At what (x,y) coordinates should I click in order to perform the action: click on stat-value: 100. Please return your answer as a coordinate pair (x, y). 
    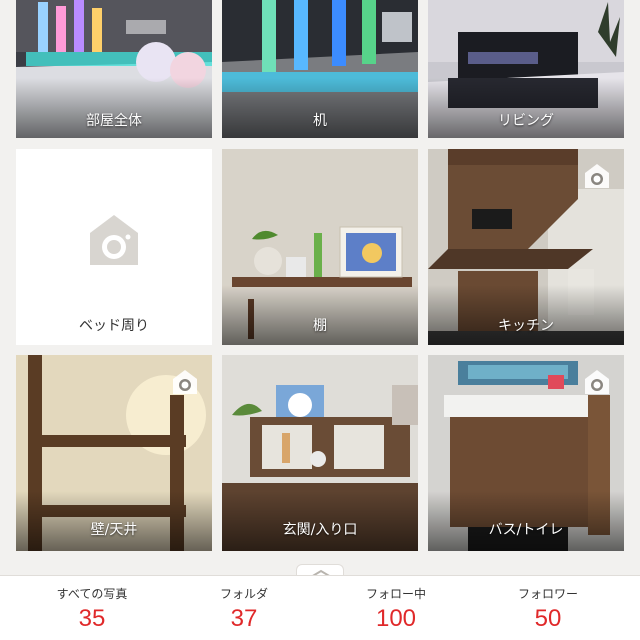
    Looking at the image, I should click on (396, 618).